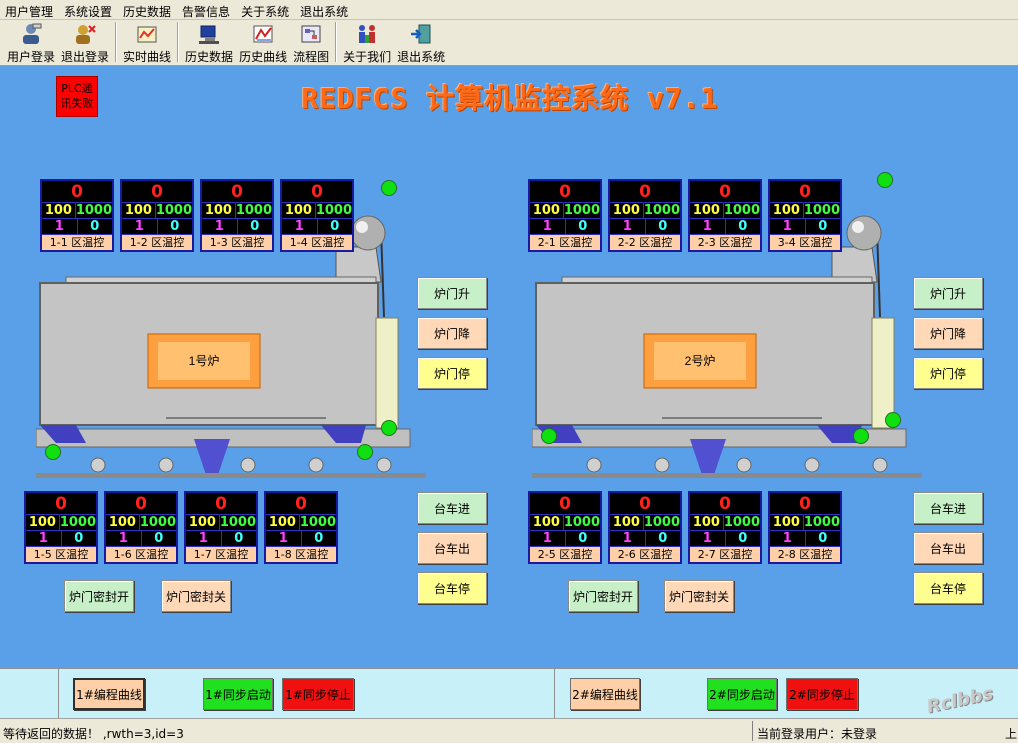 The height and width of the screenshot is (743, 1018). Describe the element at coordinates (822, 694) in the screenshot. I see `f2-sync-stop-button: 2#同步停止` at that location.